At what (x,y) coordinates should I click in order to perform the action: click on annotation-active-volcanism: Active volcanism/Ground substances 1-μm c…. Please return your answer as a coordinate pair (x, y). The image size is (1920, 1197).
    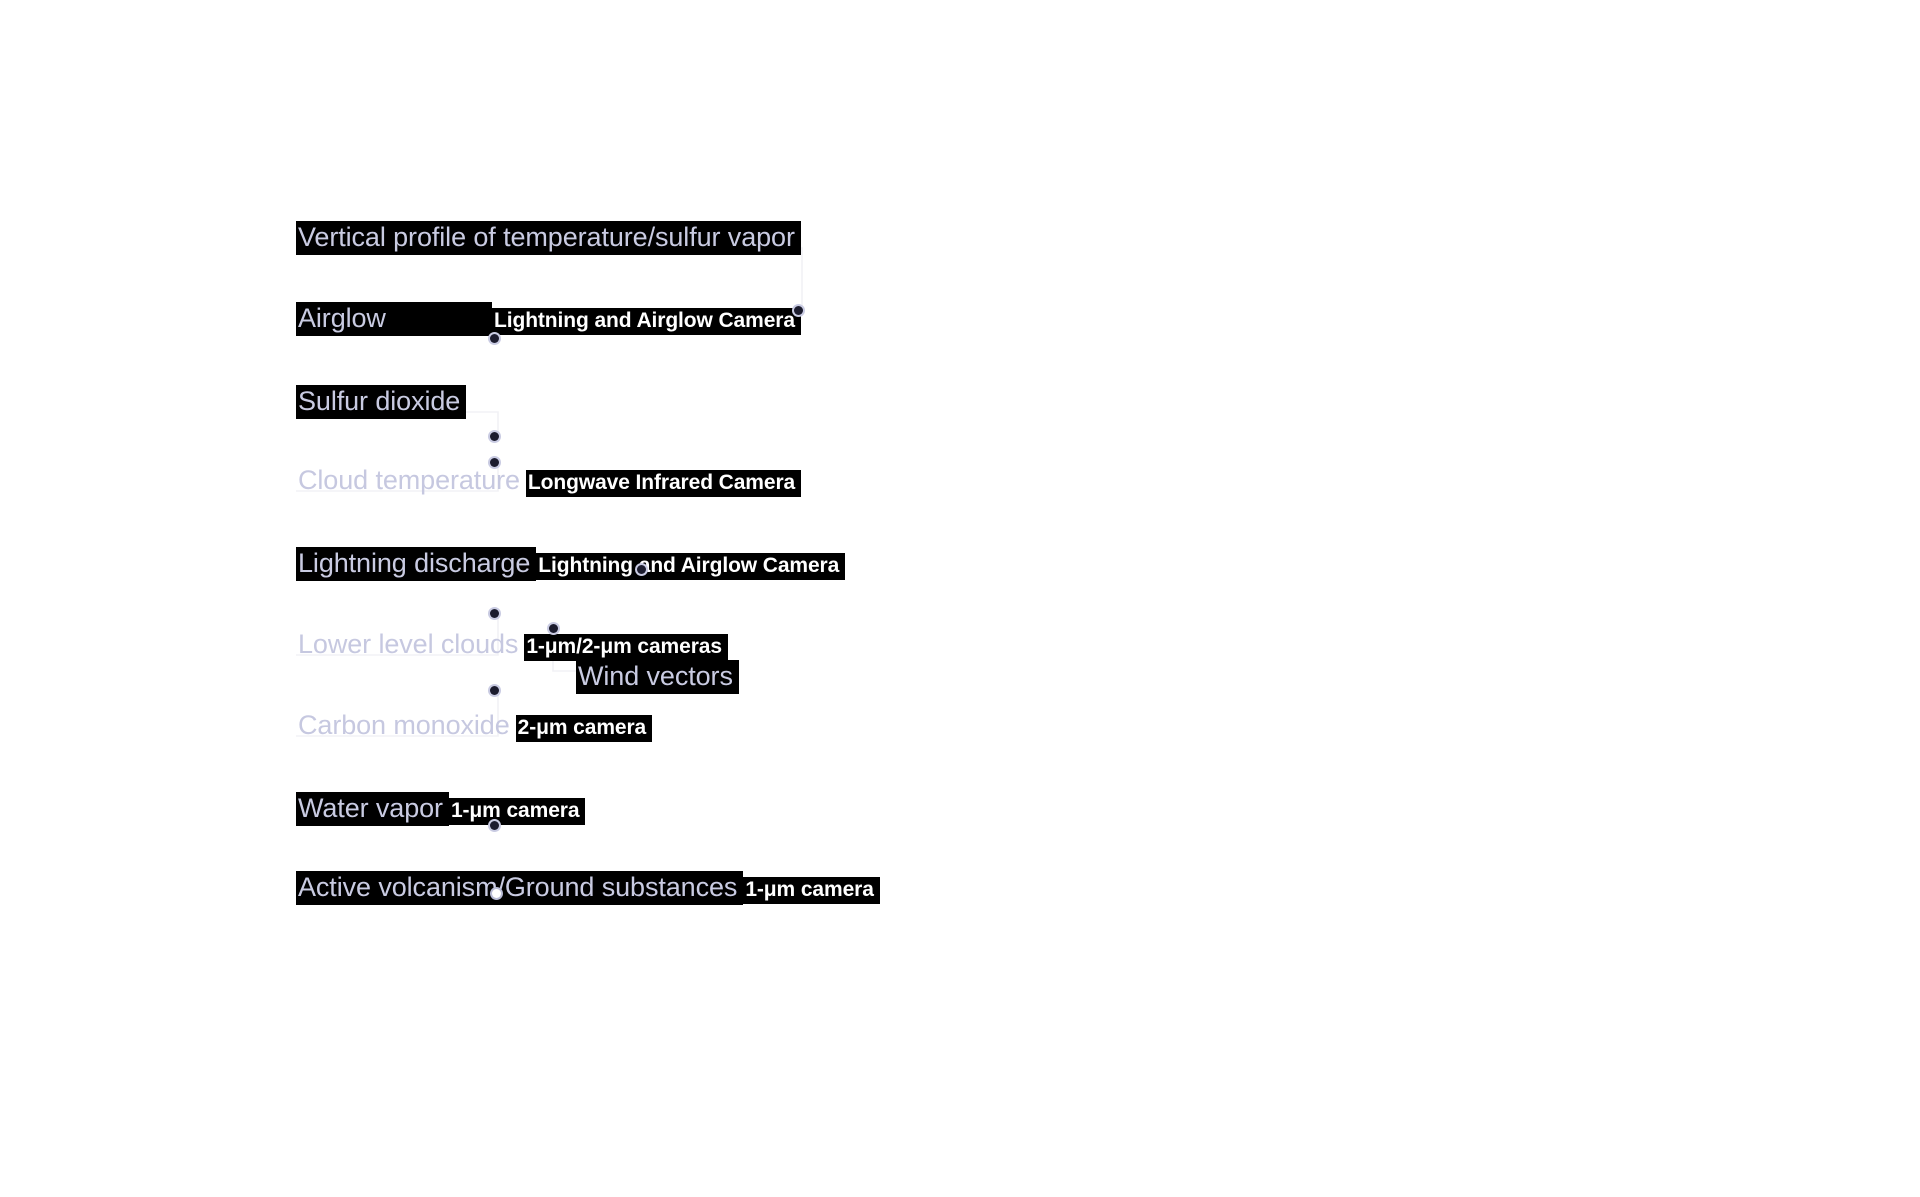
    Looking at the image, I should click on (588, 888).